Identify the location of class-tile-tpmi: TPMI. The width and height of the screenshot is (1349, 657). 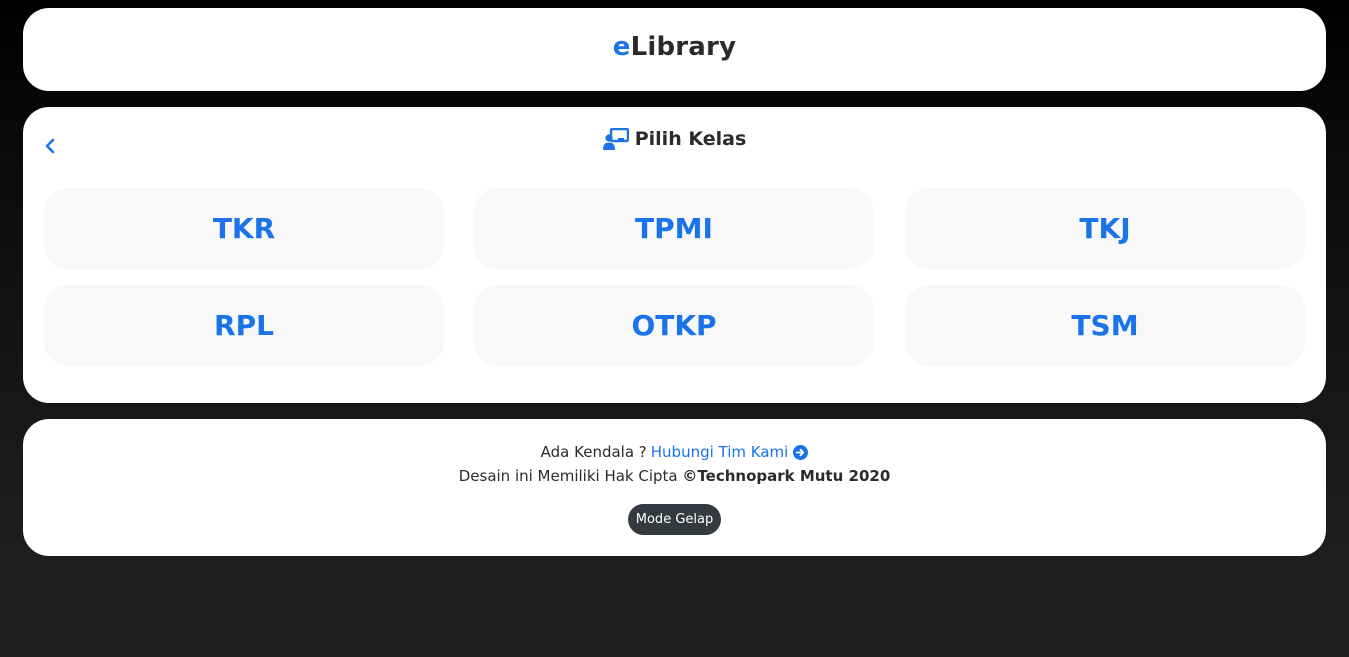
(674, 228).